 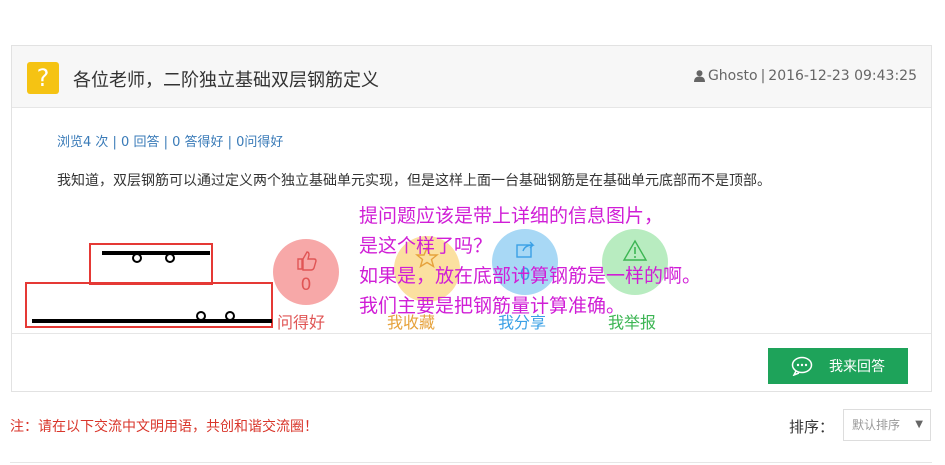 What do you see at coordinates (149, 285) in the screenshot?
I see `foundation-sketch-image` at bounding box center [149, 285].